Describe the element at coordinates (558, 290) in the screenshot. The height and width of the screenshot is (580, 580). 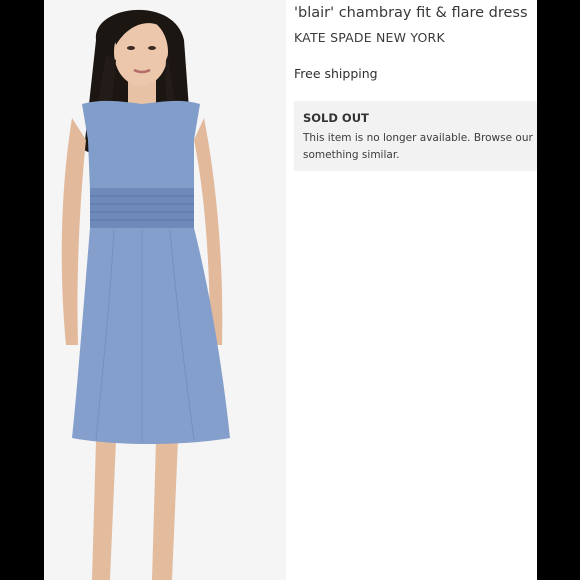
I see `right-frame-bar` at that location.